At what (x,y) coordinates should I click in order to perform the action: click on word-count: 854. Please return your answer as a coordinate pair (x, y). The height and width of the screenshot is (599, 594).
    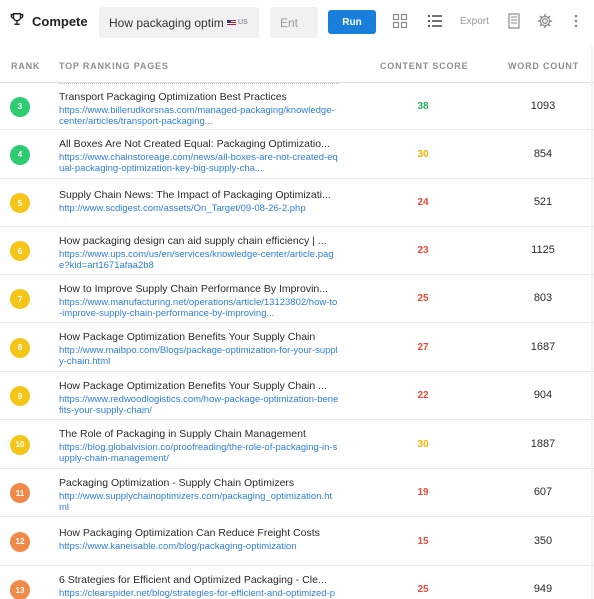
    Looking at the image, I should click on (543, 153).